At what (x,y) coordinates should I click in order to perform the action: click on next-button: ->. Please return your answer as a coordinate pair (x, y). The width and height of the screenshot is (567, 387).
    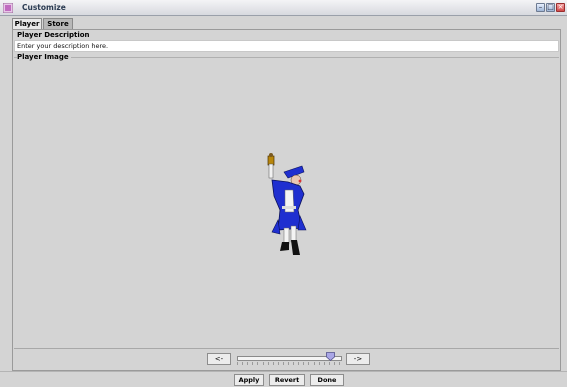
    Looking at the image, I should click on (358, 359).